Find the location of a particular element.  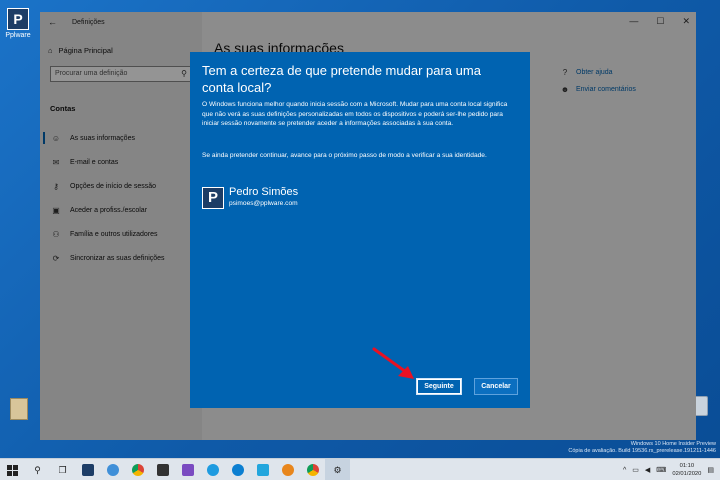

folder-icon is located at coordinates (19, 409).